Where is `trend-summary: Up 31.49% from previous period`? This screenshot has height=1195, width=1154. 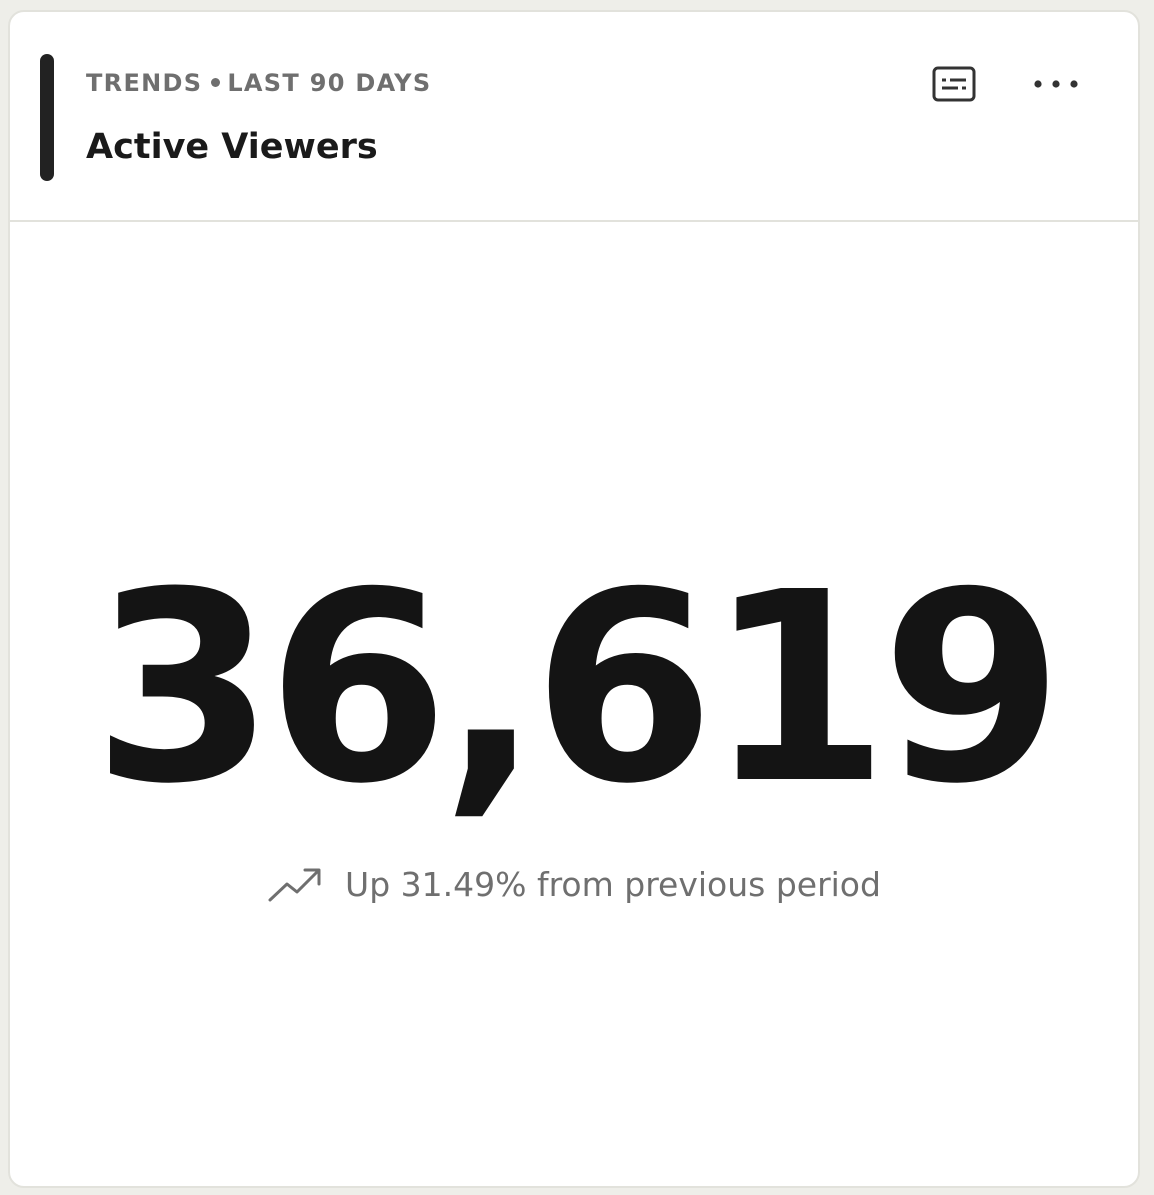
trend-summary: Up 31.49% from previous period is located at coordinates (574, 884).